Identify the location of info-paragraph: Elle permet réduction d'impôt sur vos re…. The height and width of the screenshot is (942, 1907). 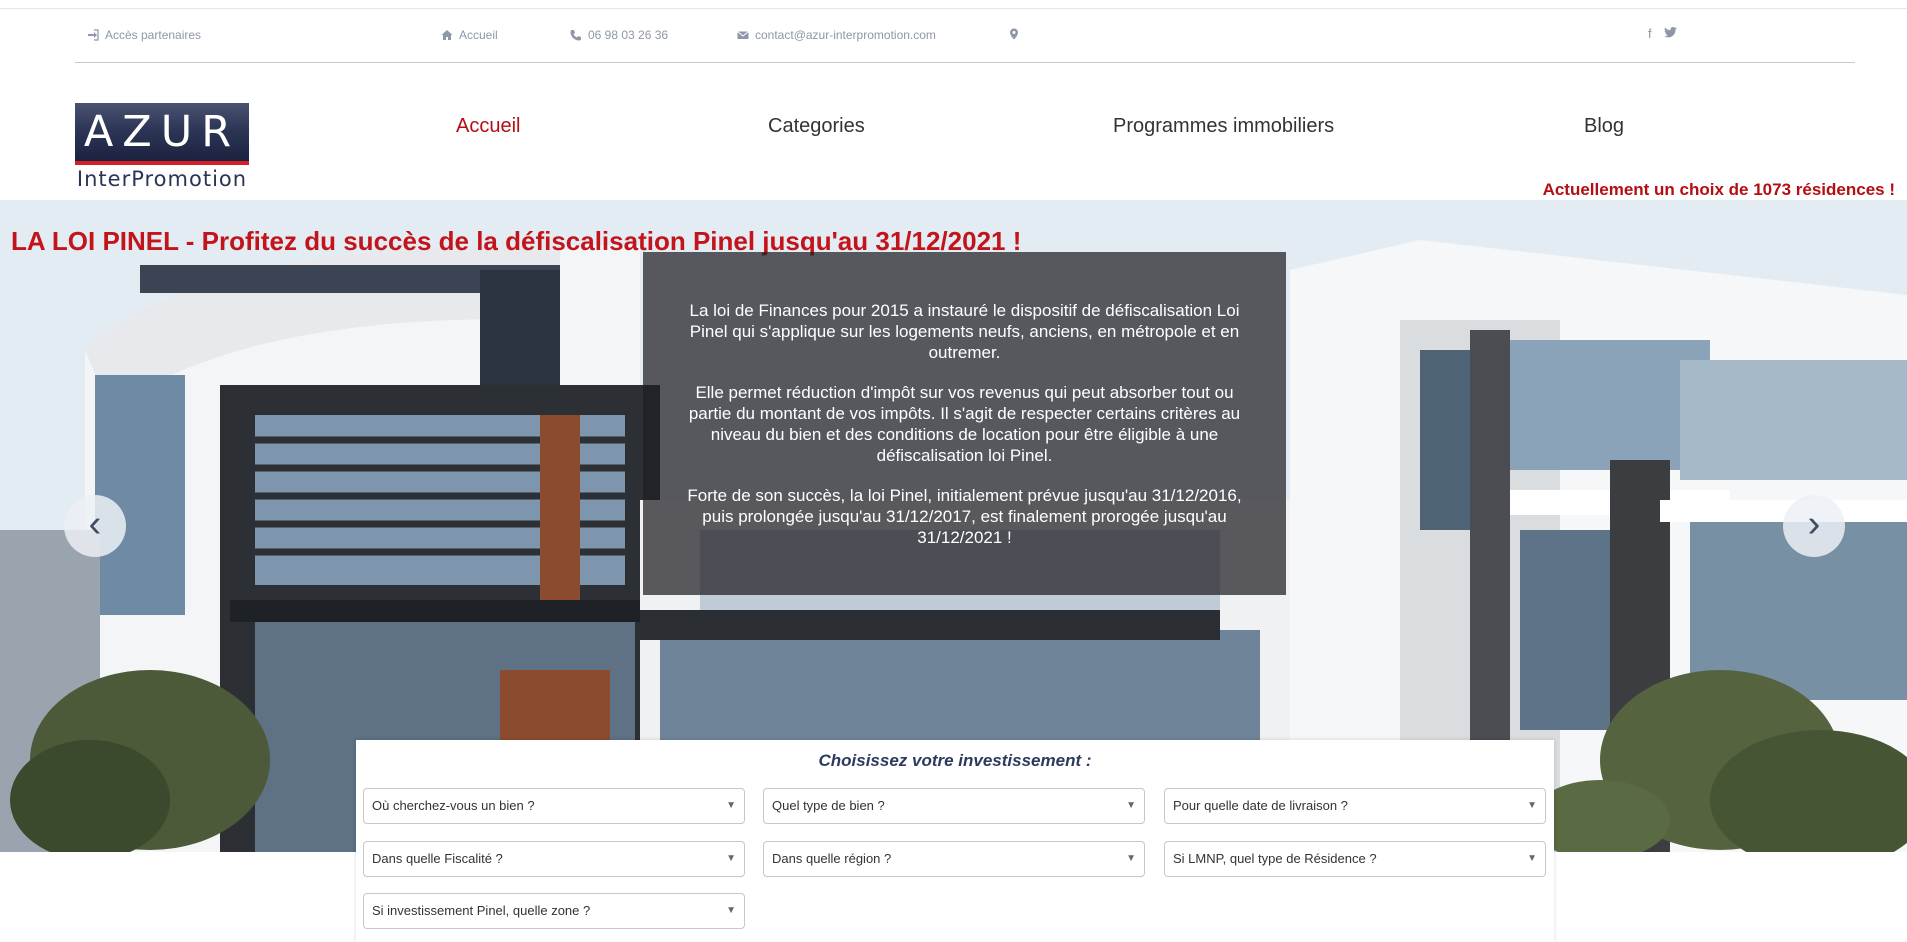
(964, 424).